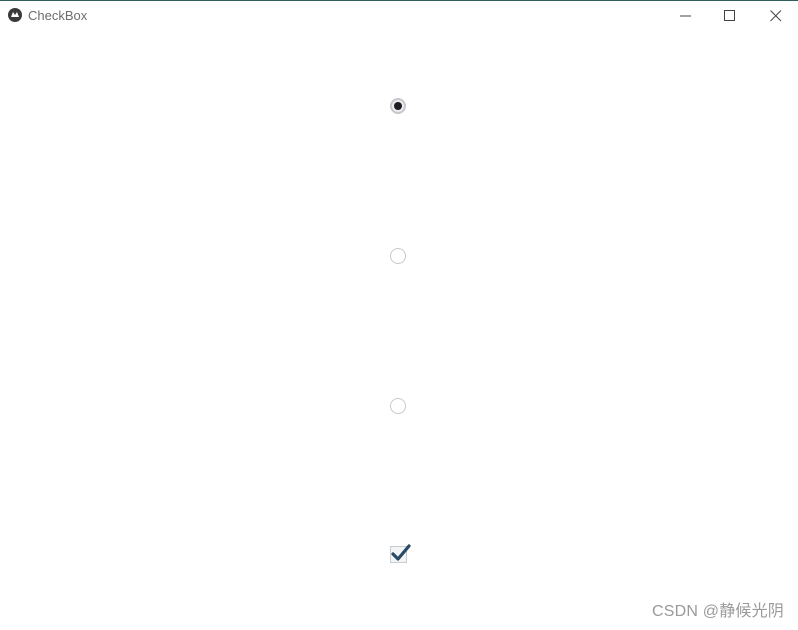 The height and width of the screenshot is (630, 798). I want to click on window-title: CheckBox, so click(58, 15).